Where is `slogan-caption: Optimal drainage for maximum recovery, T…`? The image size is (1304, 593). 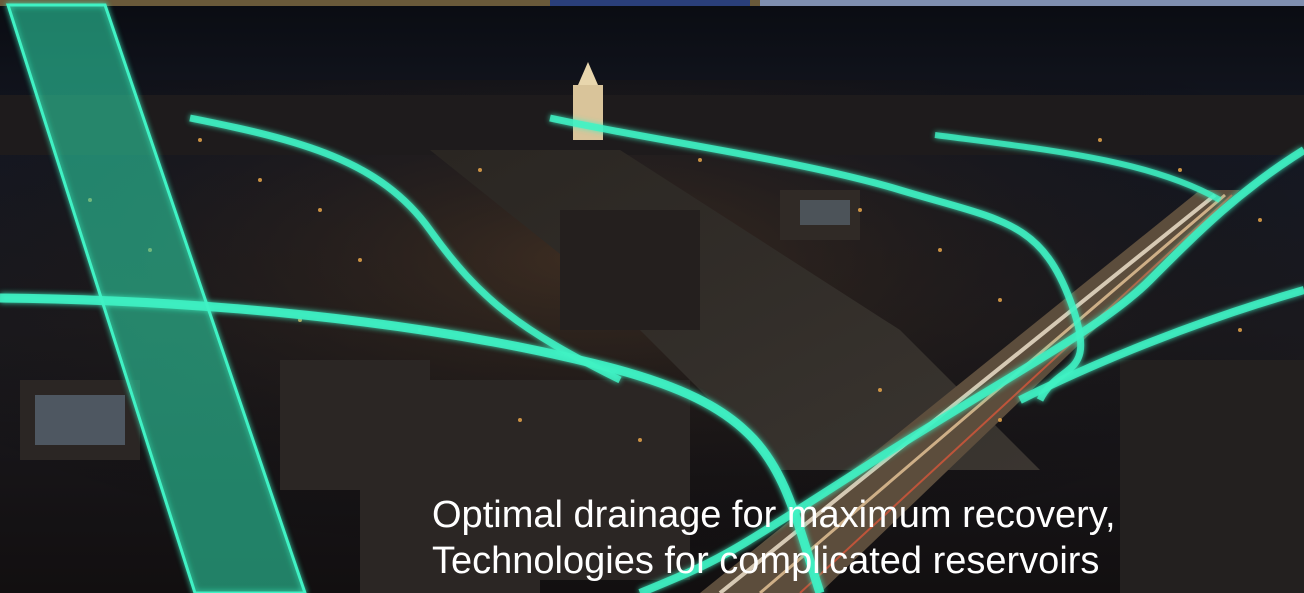 slogan-caption: Optimal drainage for maximum recovery, T… is located at coordinates (866, 538).